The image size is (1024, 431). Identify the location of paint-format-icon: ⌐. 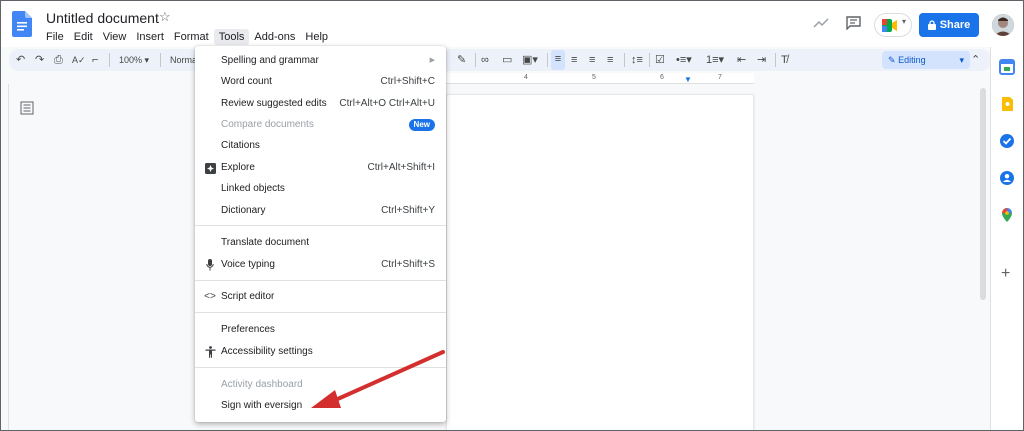
(95, 60).